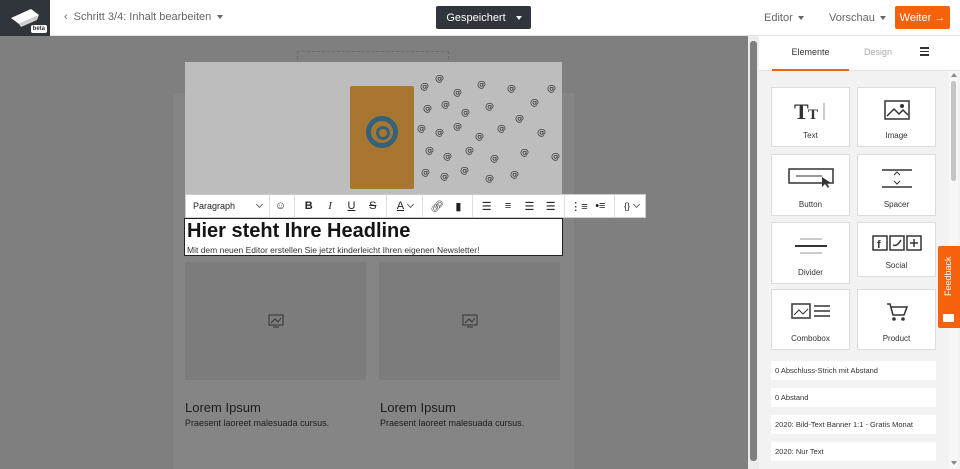  What do you see at coordinates (308, 206) in the screenshot?
I see `bold-icon: B` at bounding box center [308, 206].